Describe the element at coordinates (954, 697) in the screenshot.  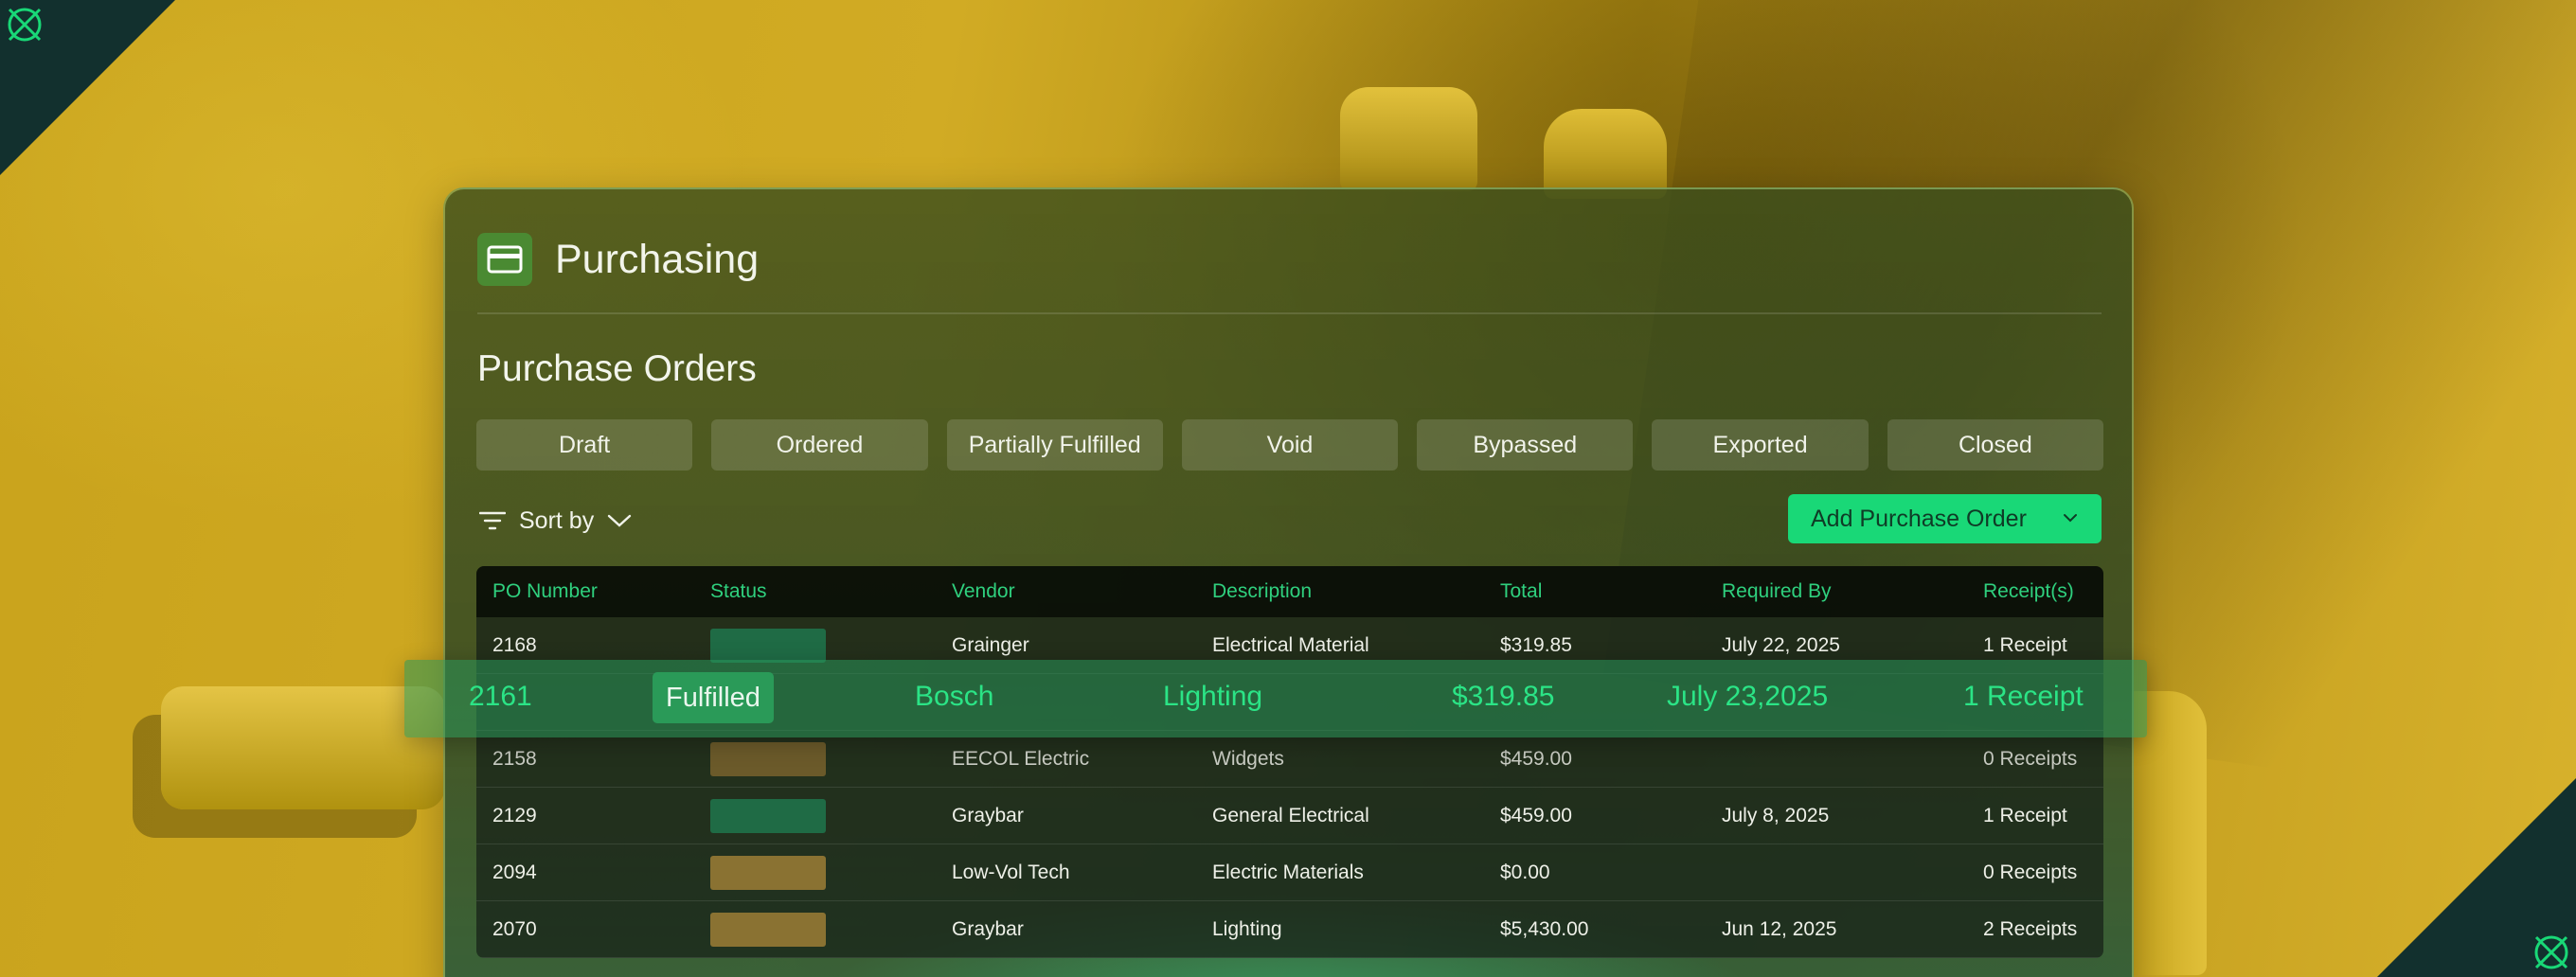
I see `vendor: Bosch` at that location.